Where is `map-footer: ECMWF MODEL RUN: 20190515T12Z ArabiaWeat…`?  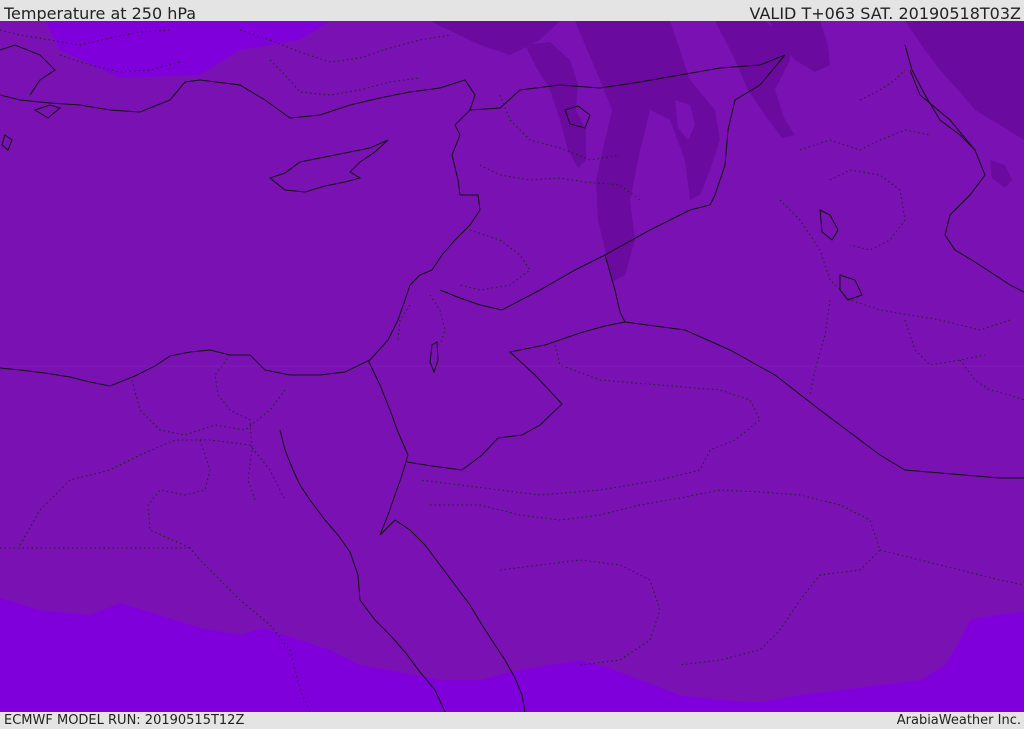
map-footer: ECMWF MODEL RUN: 20190515T12Z ArabiaWeat… is located at coordinates (512, 720).